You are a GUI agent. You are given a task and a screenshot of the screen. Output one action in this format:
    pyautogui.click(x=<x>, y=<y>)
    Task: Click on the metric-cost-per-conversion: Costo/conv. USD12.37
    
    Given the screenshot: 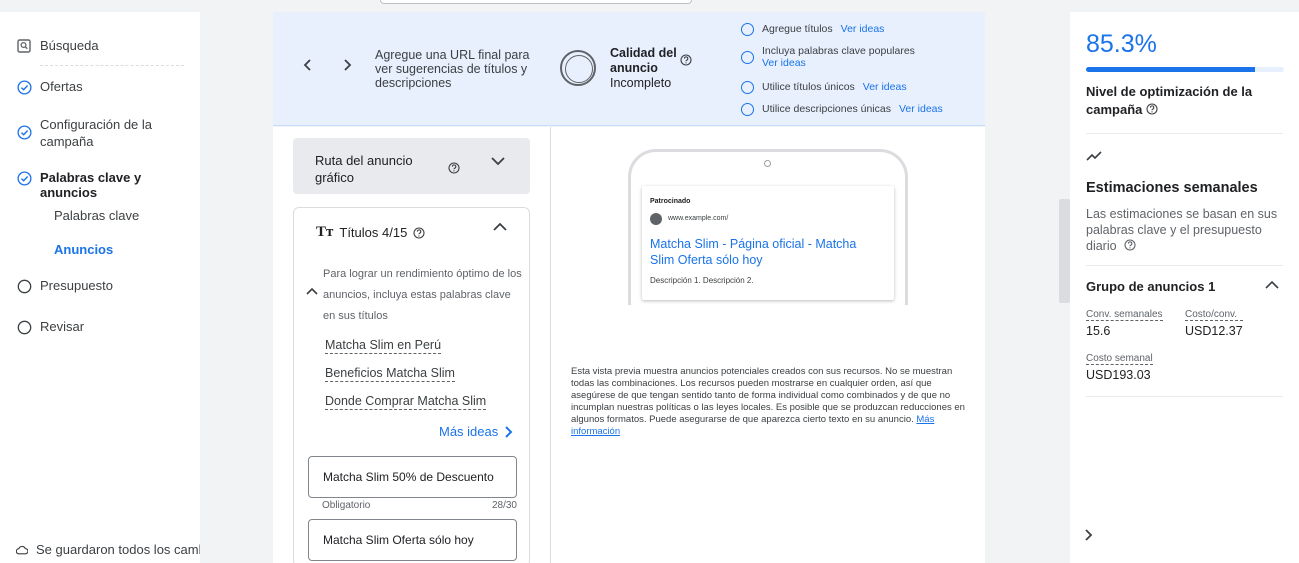 What is the action you would take?
    pyautogui.click(x=1214, y=323)
    